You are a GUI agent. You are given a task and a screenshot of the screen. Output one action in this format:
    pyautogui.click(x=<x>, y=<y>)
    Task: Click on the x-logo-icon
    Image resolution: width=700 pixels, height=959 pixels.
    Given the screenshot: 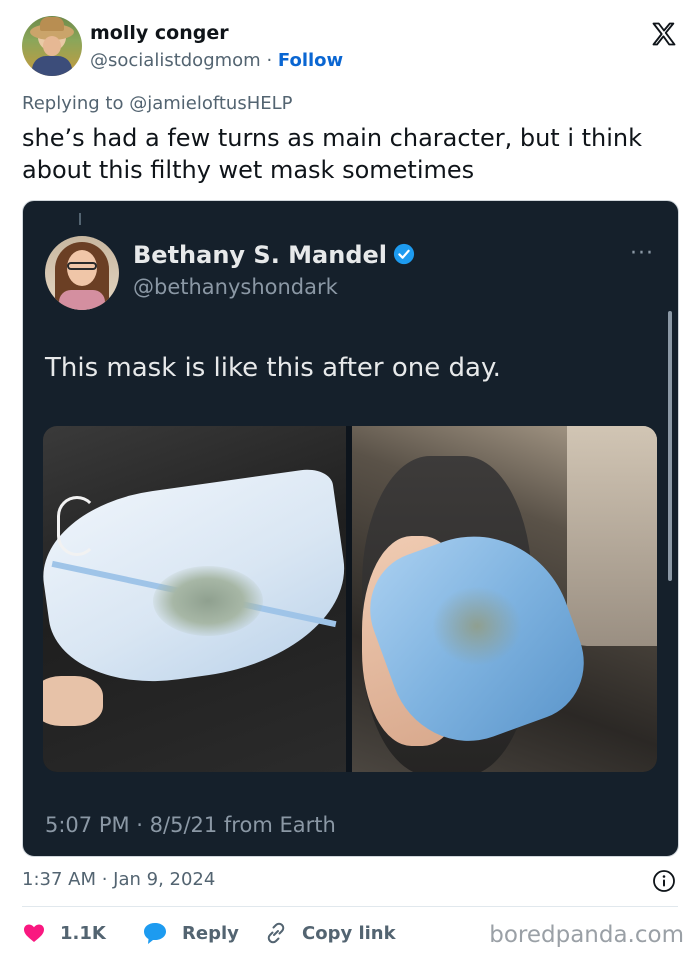 What is the action you would take?
    pyautogui.click(x=664, y=34)
    